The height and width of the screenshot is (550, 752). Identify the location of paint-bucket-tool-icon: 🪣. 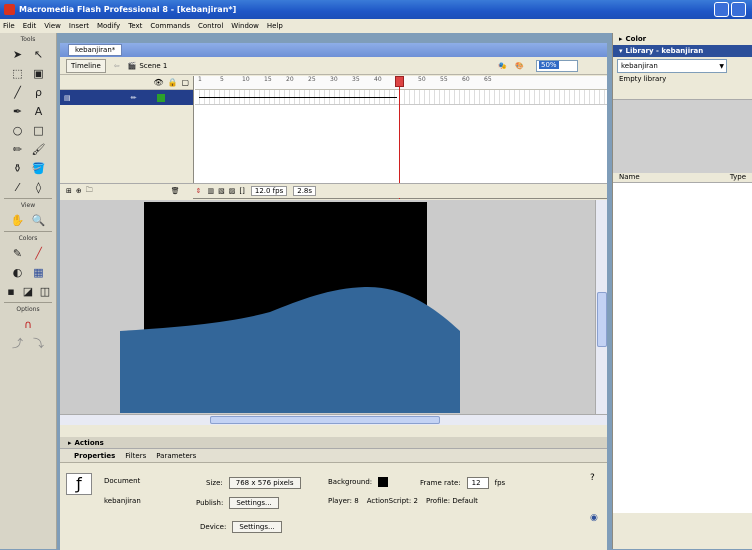
(39, 168).